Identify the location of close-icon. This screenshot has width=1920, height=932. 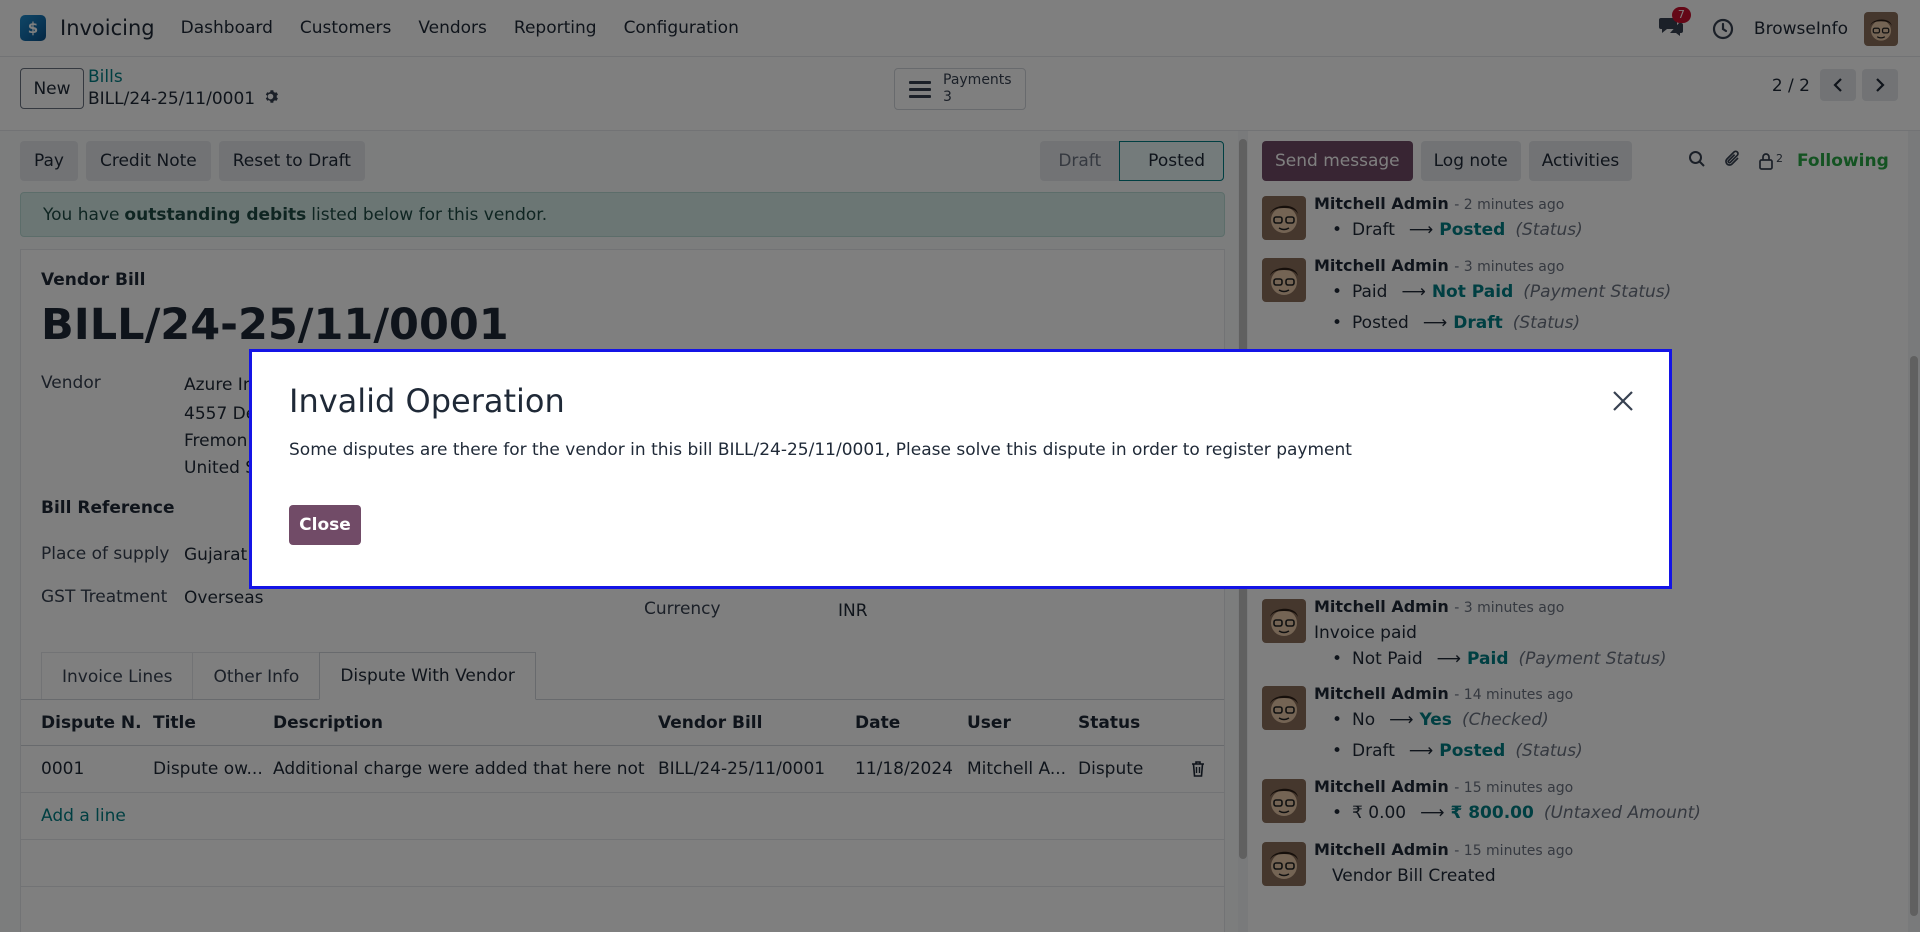
(1625, 403).